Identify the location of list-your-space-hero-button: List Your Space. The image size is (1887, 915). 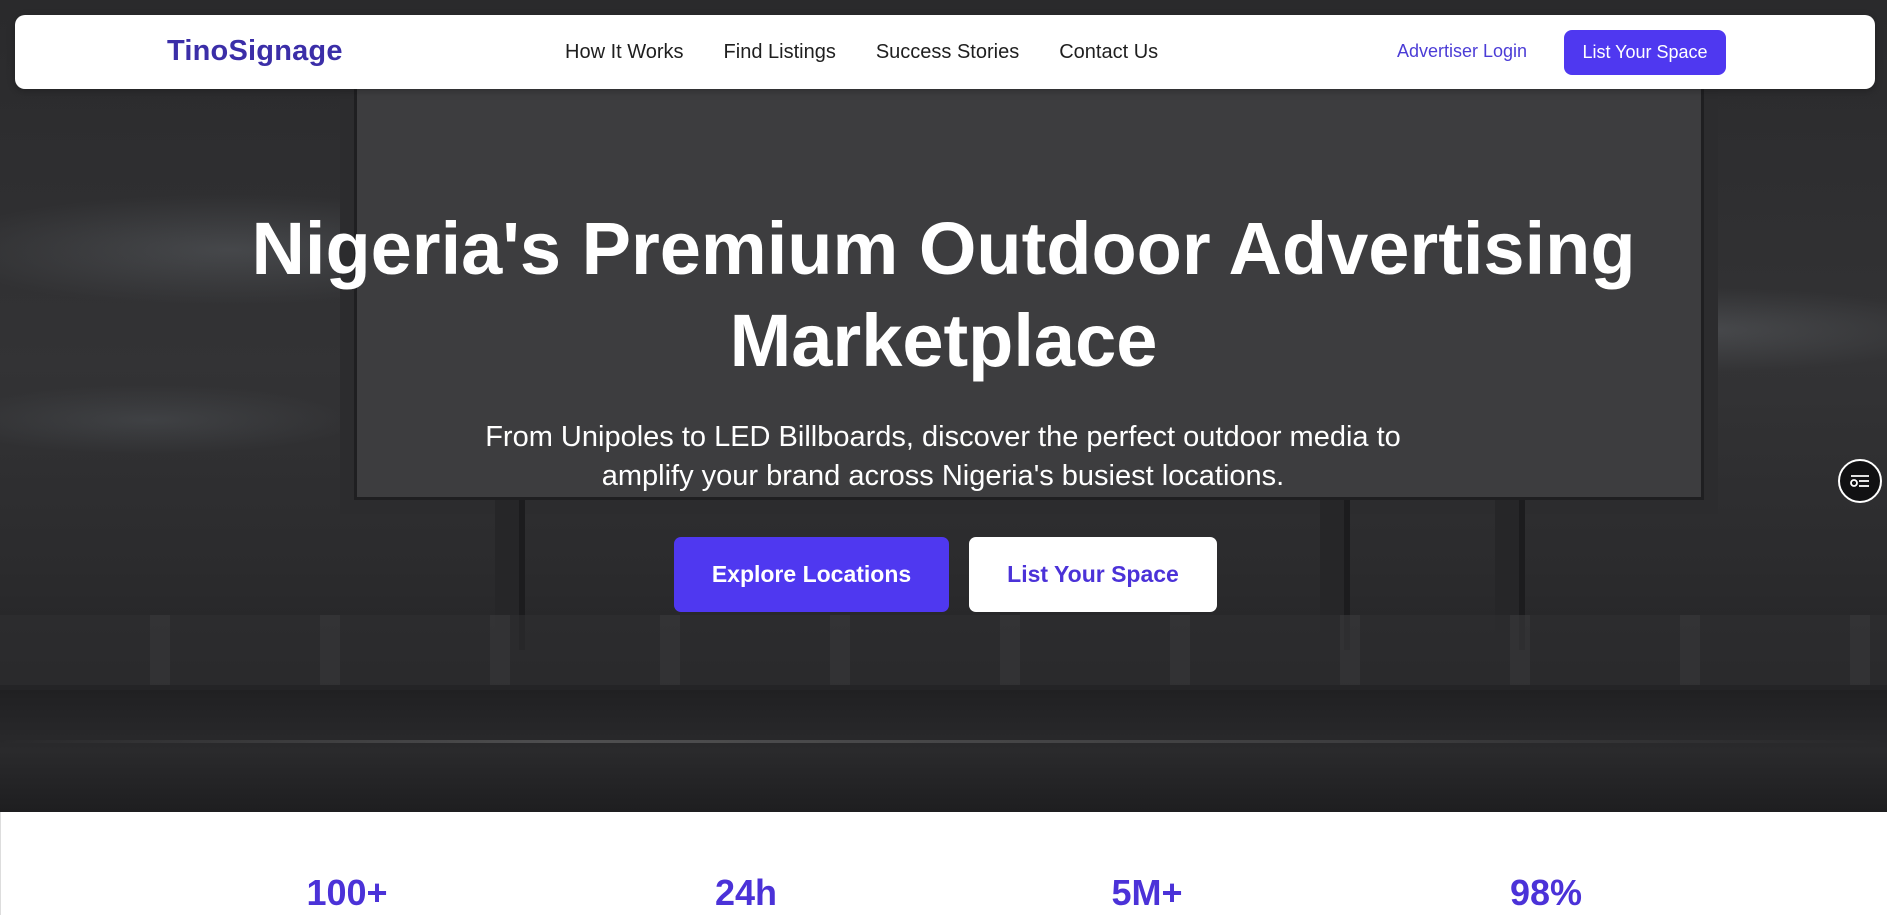
(1093, 574).